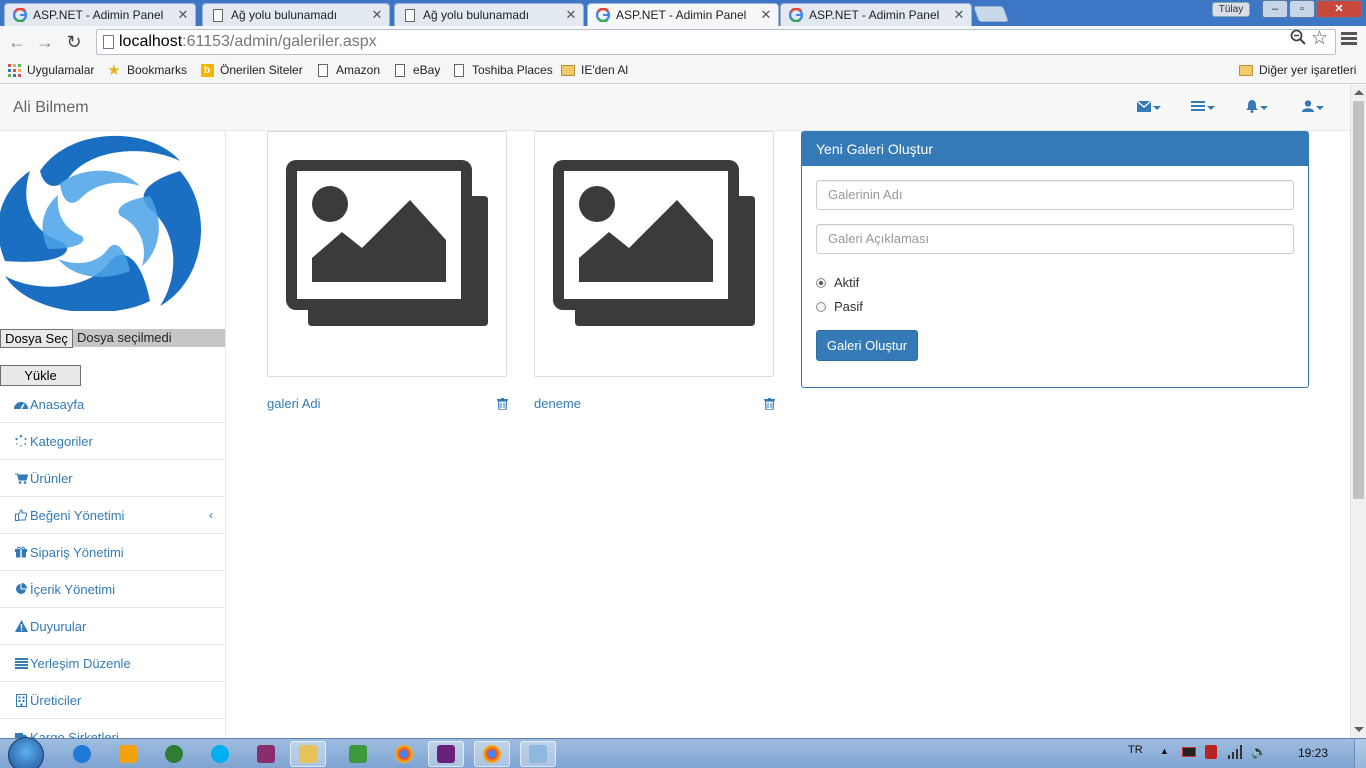  I want to click on cart-icon, so click(21, 478).